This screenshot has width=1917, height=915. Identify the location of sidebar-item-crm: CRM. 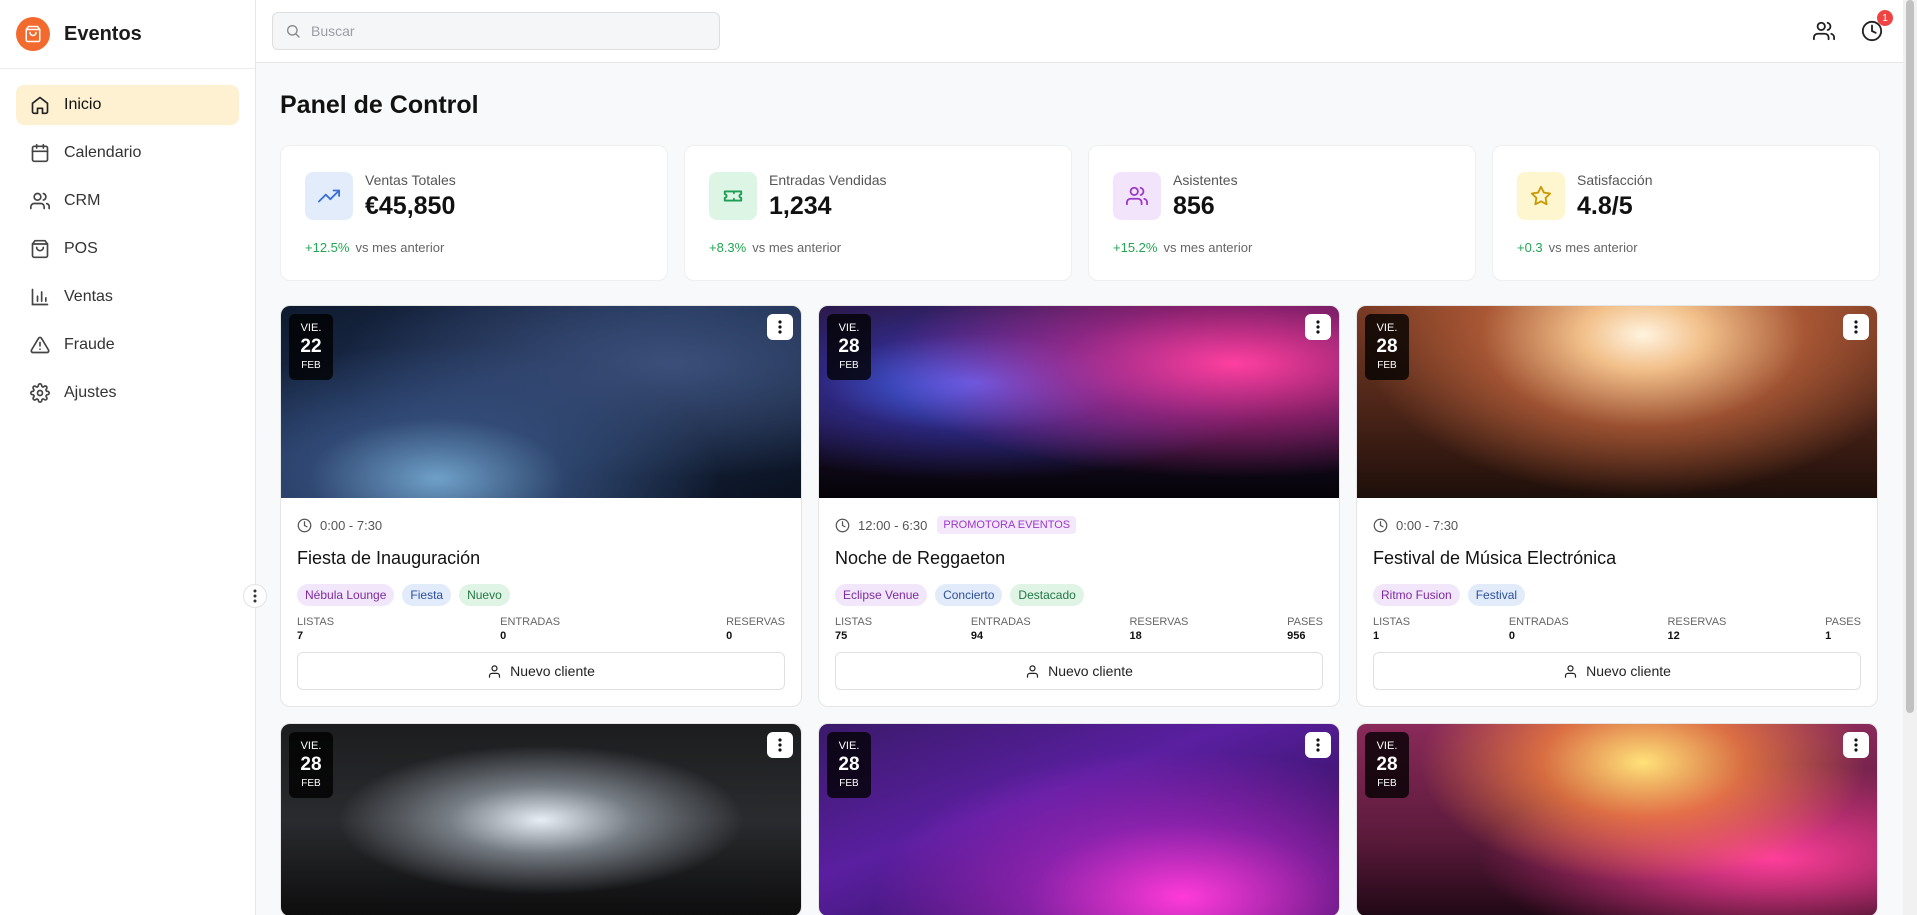
(127, 201).